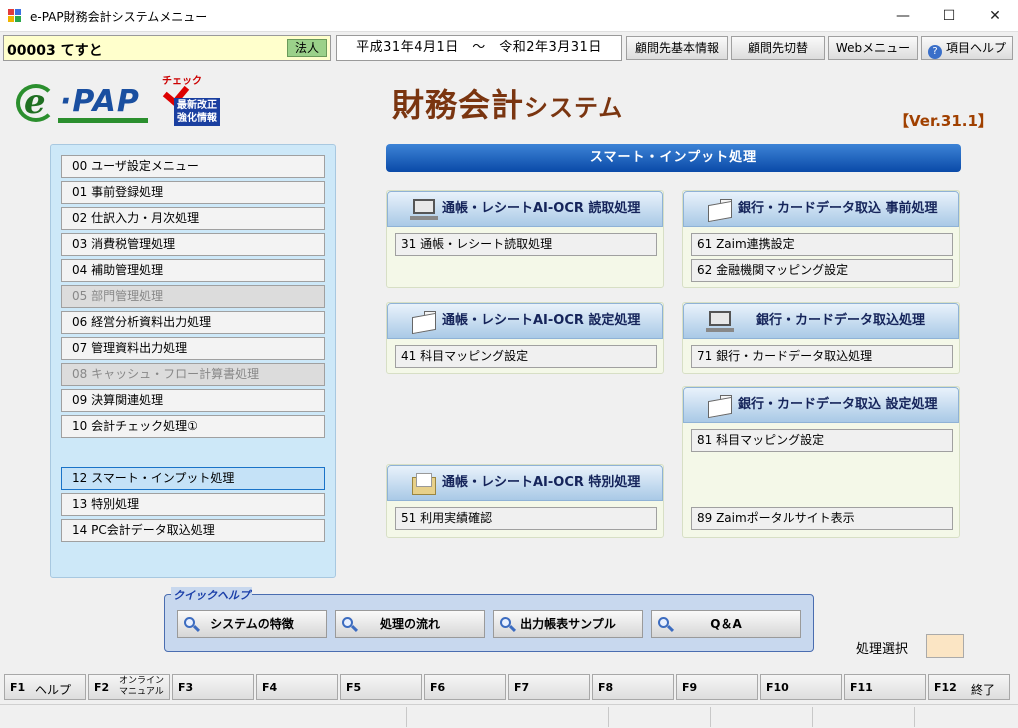 The height and width of the screenshot is (728, 1018). I want to click on logo-pap: ·PAP, so click(100, 101).